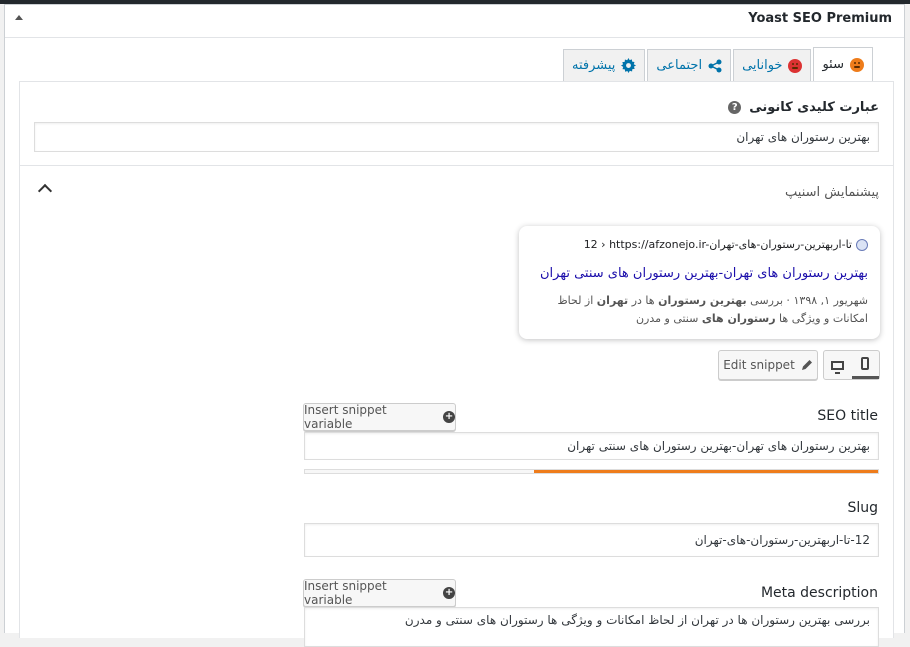 This screenshot has width=910, height=647. I want to click on tab-label: پیشرفته, so click(594, 65).